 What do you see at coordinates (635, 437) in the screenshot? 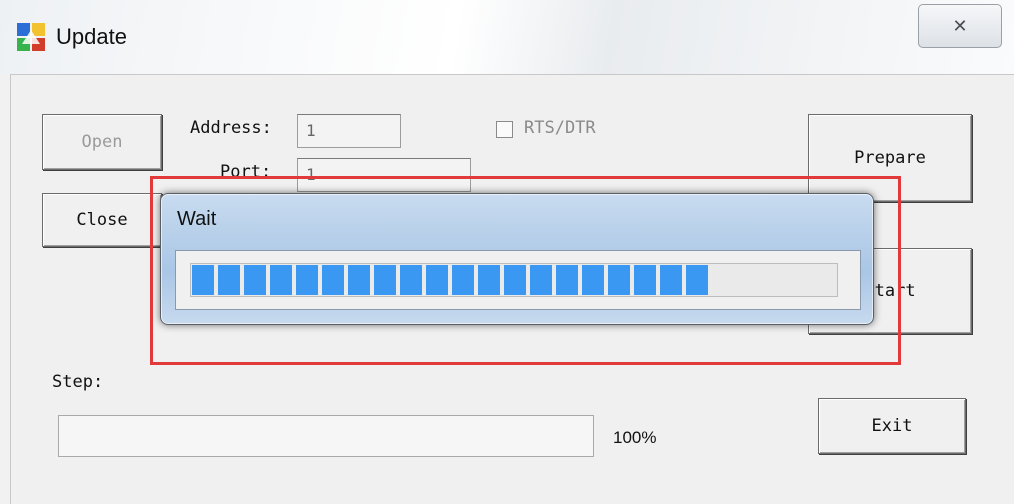
I see `progress-percent: 100%` at bounding box center [635, 437].